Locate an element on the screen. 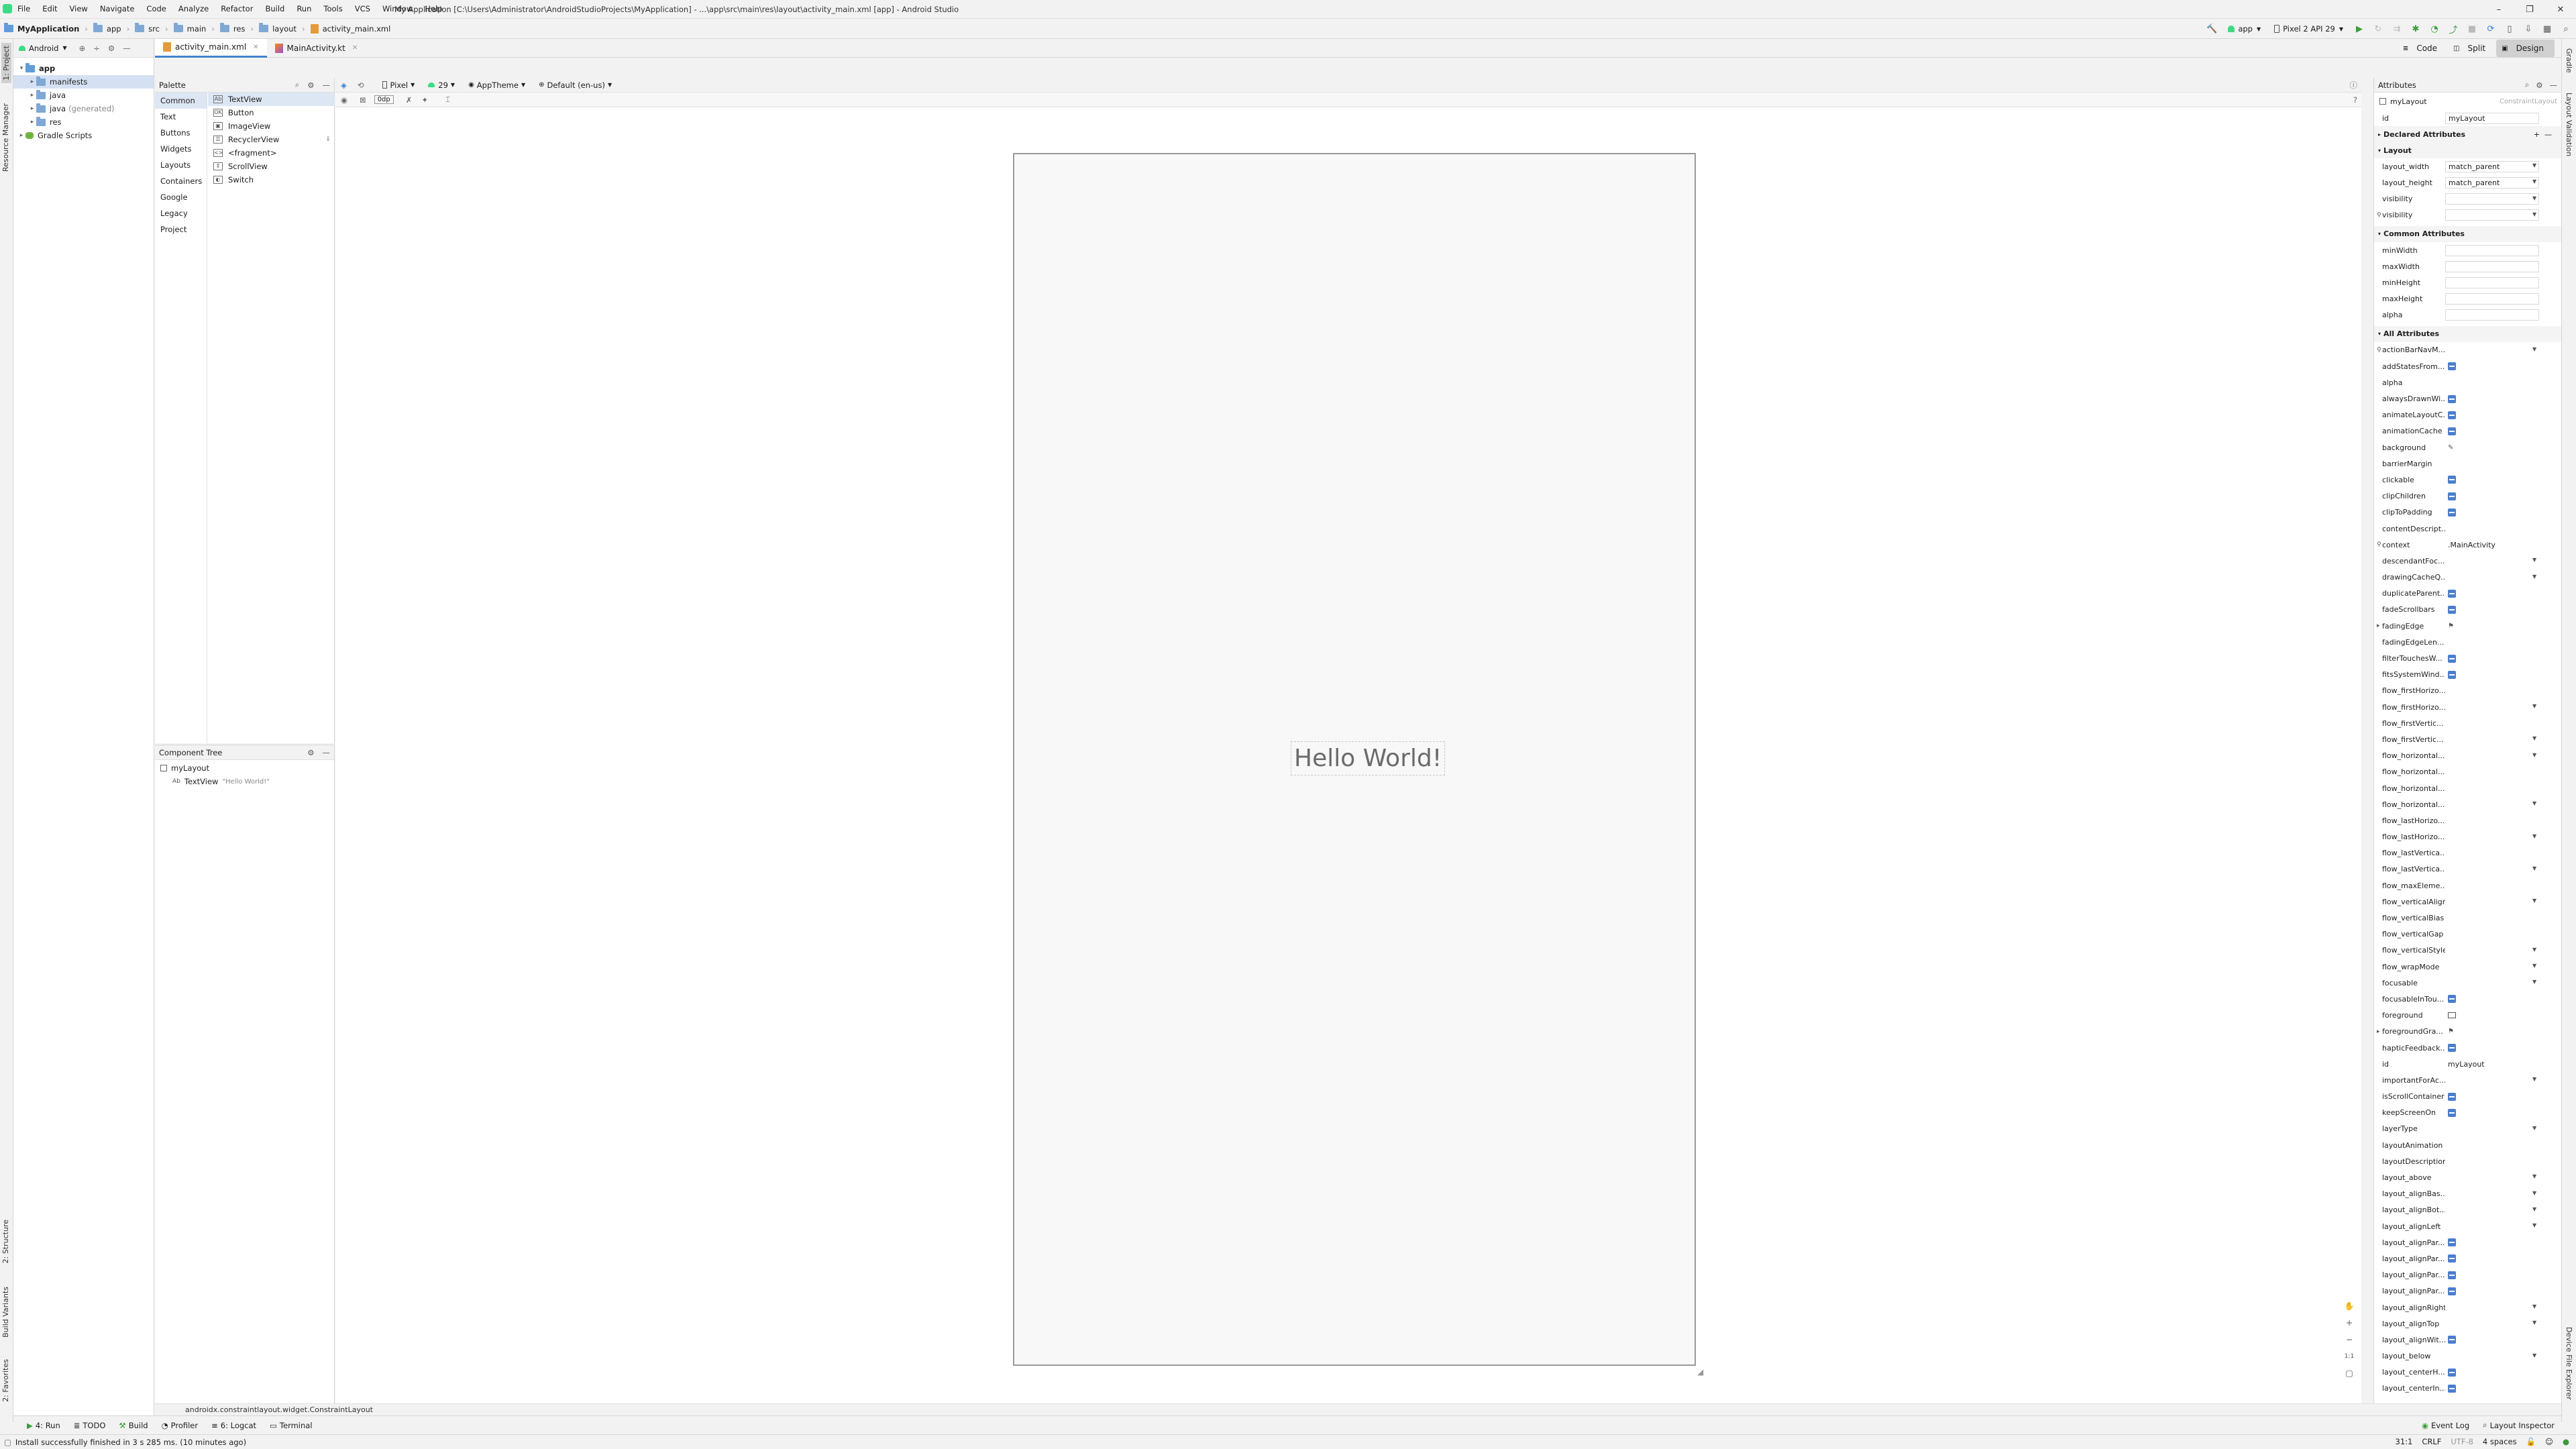 Image resolution: width=2576 pixels, height=1449 pixels. breadcrumb-item: src › is located at coordinates (151, 28).